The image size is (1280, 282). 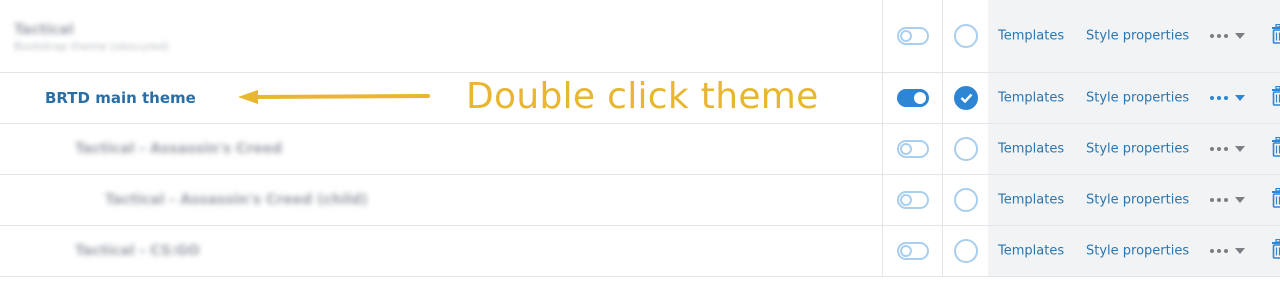 What do you see at coordinates (120, 98) in the screenshot?
I see `theme-title: BRTD main theme` at bounding box center [120, 98].